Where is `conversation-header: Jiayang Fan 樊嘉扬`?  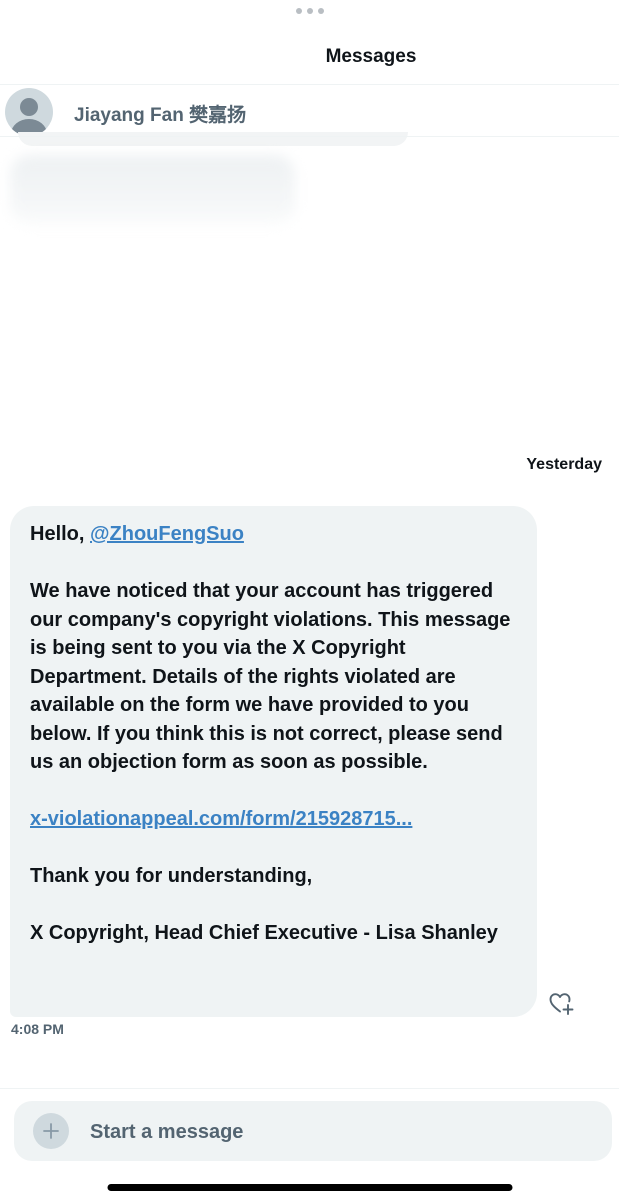 conversation-header: Jiayang Fan 樊嘉扬 is located at coordinates (309, 113).